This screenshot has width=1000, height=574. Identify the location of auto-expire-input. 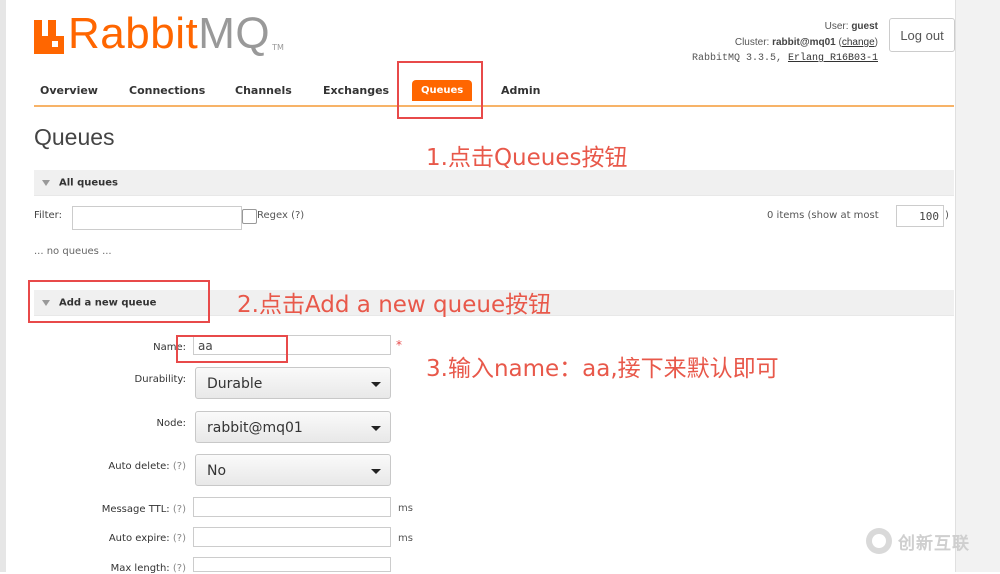
(292, 537).